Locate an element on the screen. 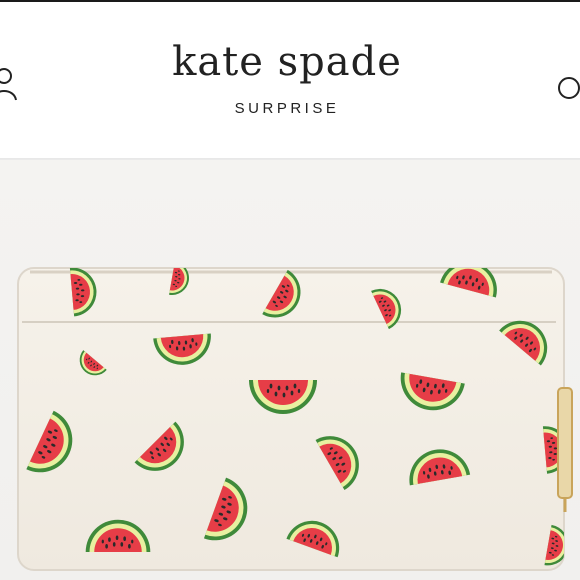 This screenshot has height=580, width=580. brand-subtitle: SURPRISE is located at coordinates (287, 108).